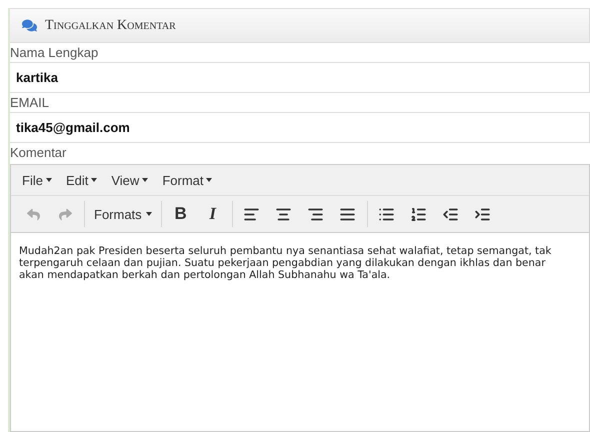 The image size is (590, 432). I want to click on bold-button: B, so click(180, 214).